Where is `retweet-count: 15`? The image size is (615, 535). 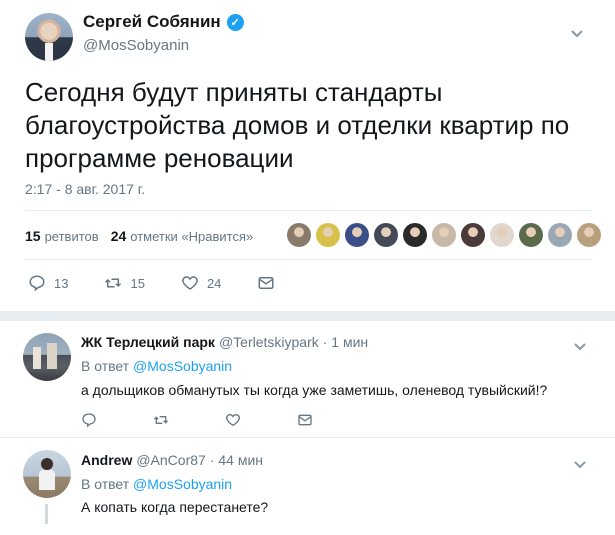 retweet-count: 15 is located at coordinates (137, 283).